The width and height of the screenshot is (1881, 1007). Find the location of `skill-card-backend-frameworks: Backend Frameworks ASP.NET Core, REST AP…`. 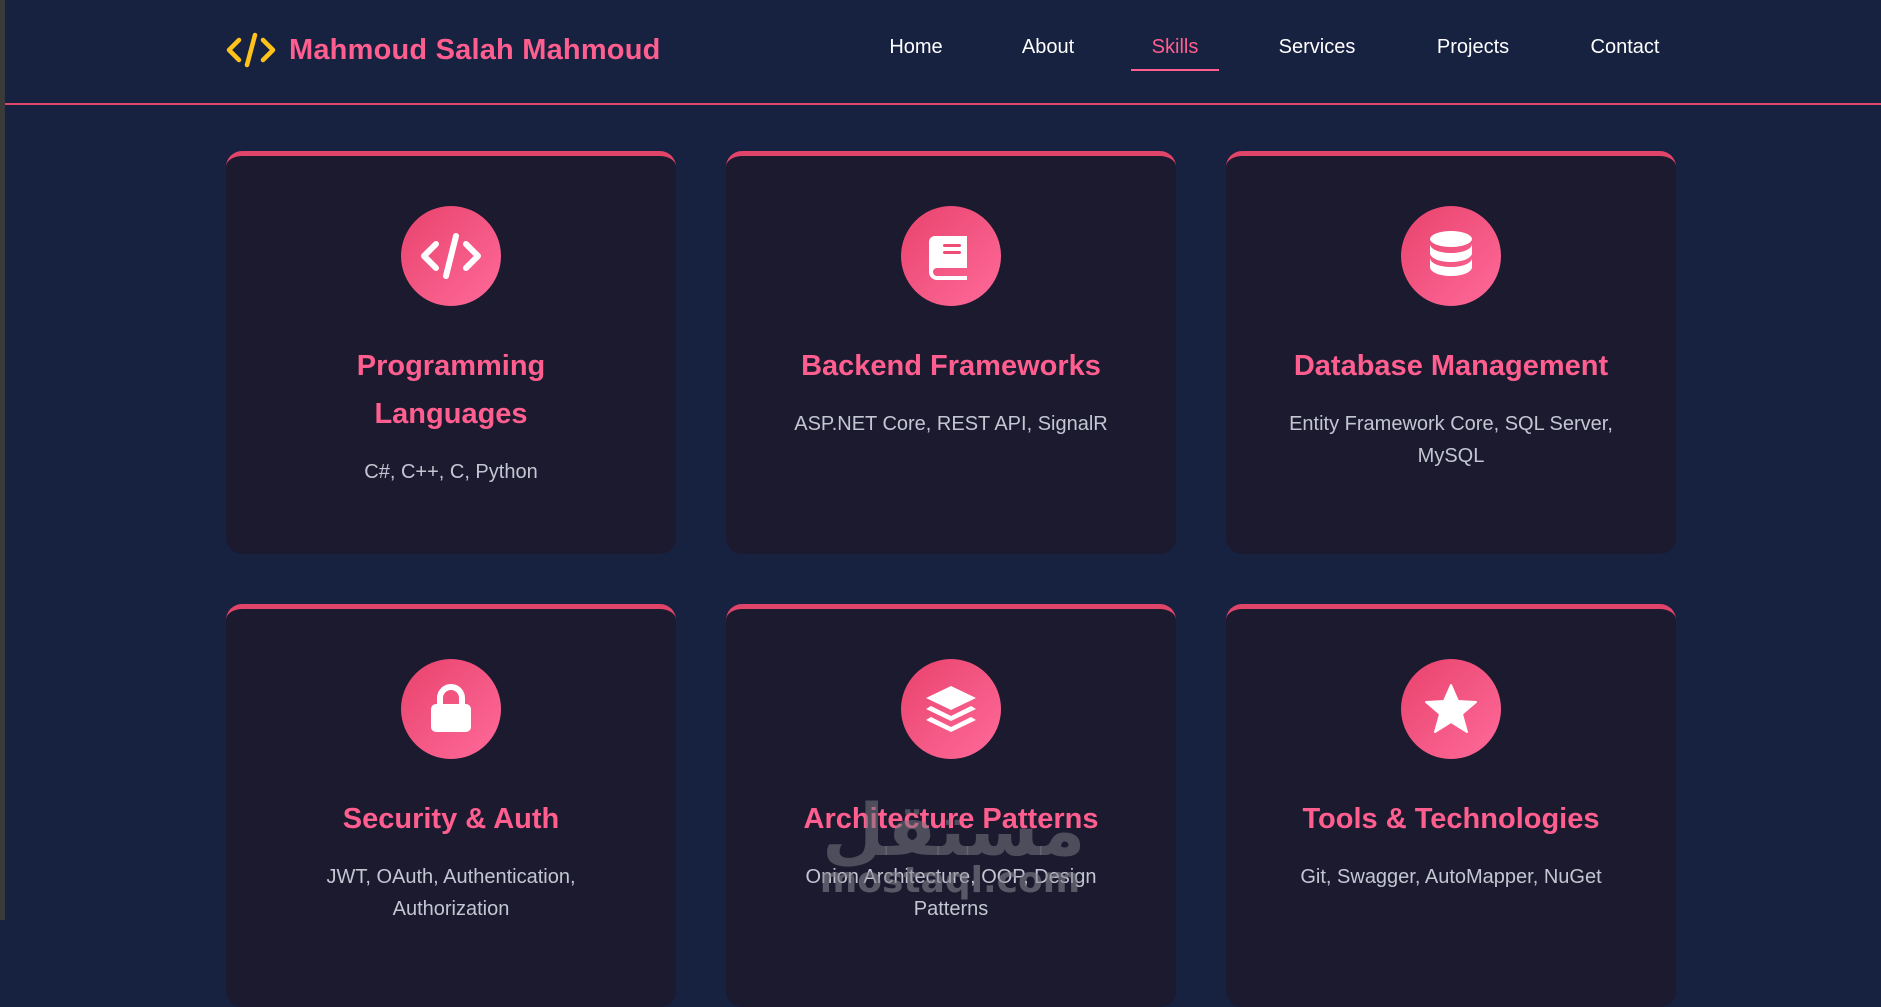

skill-card-backend-frameworks: Backend Frameworks ASP.NET Core, REST AP… is located at coordinates (951, 352).